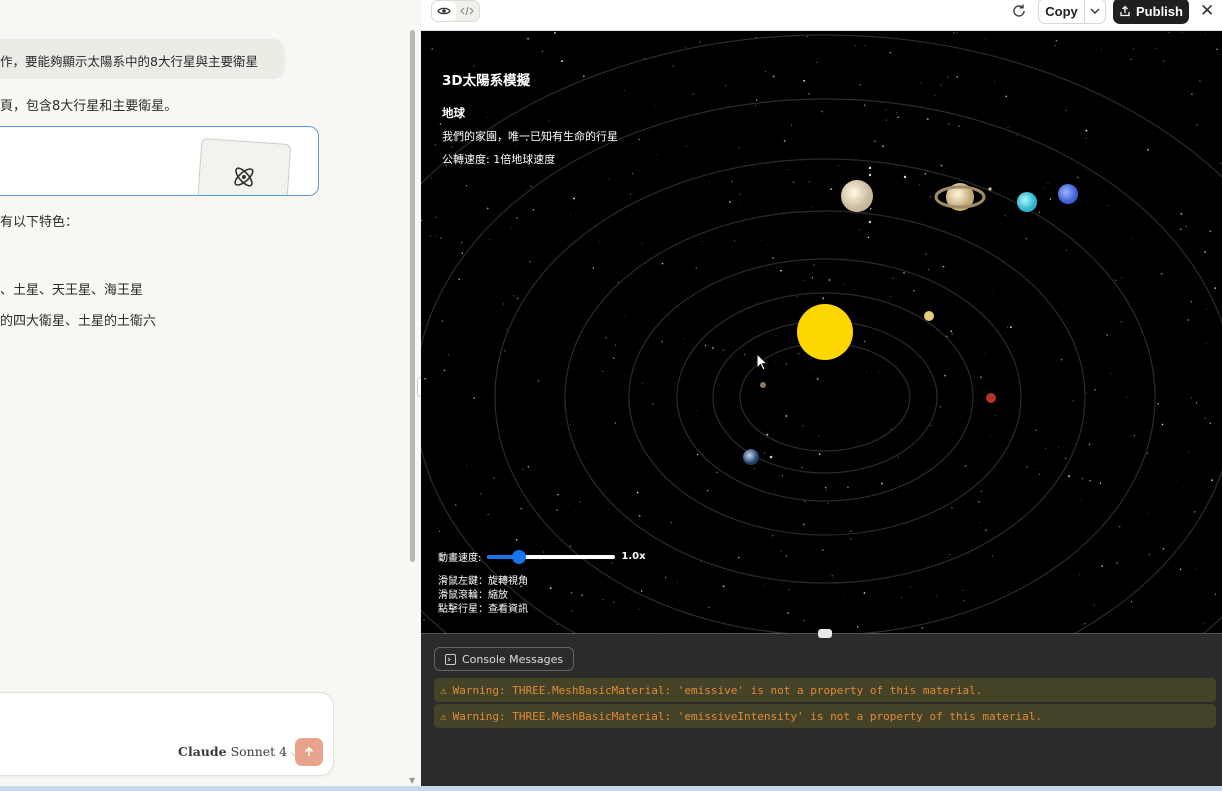 This screenshot has height=791, width=1222. I want to click on planet-mercury, so click(763, 385).